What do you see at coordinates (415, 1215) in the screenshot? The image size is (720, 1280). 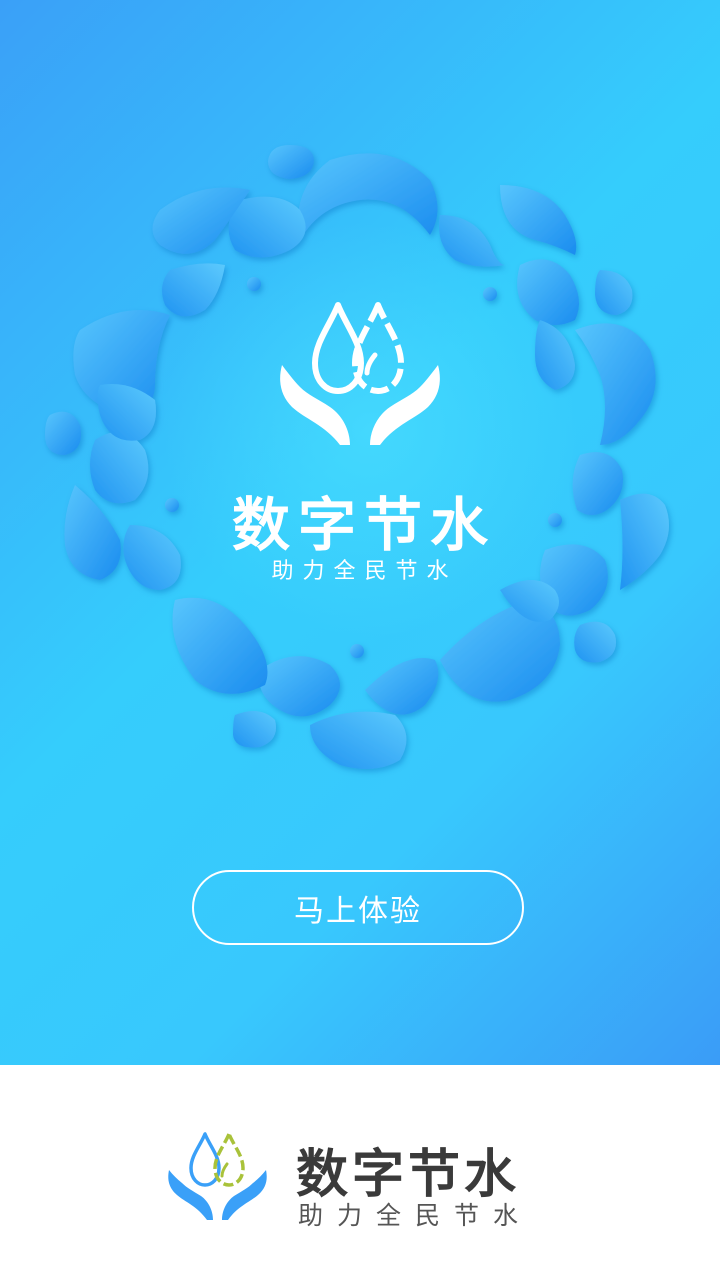 I see `footer-subtitle: 助力全民节水` at bounding box center [415, 1215].